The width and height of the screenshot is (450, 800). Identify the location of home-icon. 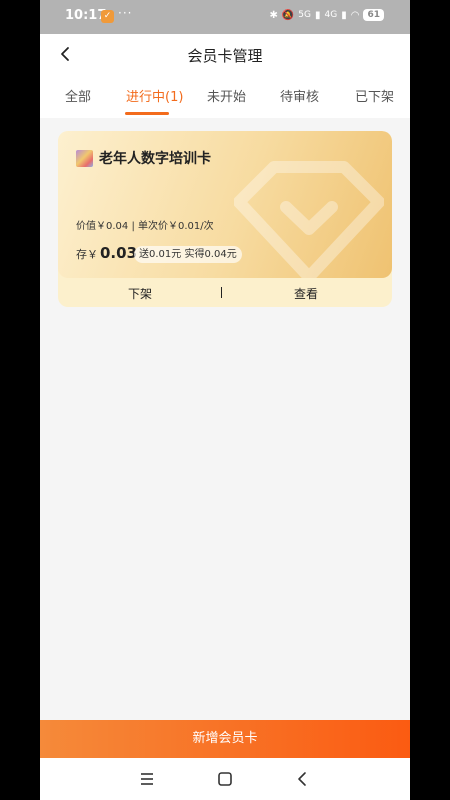
(225, 779).